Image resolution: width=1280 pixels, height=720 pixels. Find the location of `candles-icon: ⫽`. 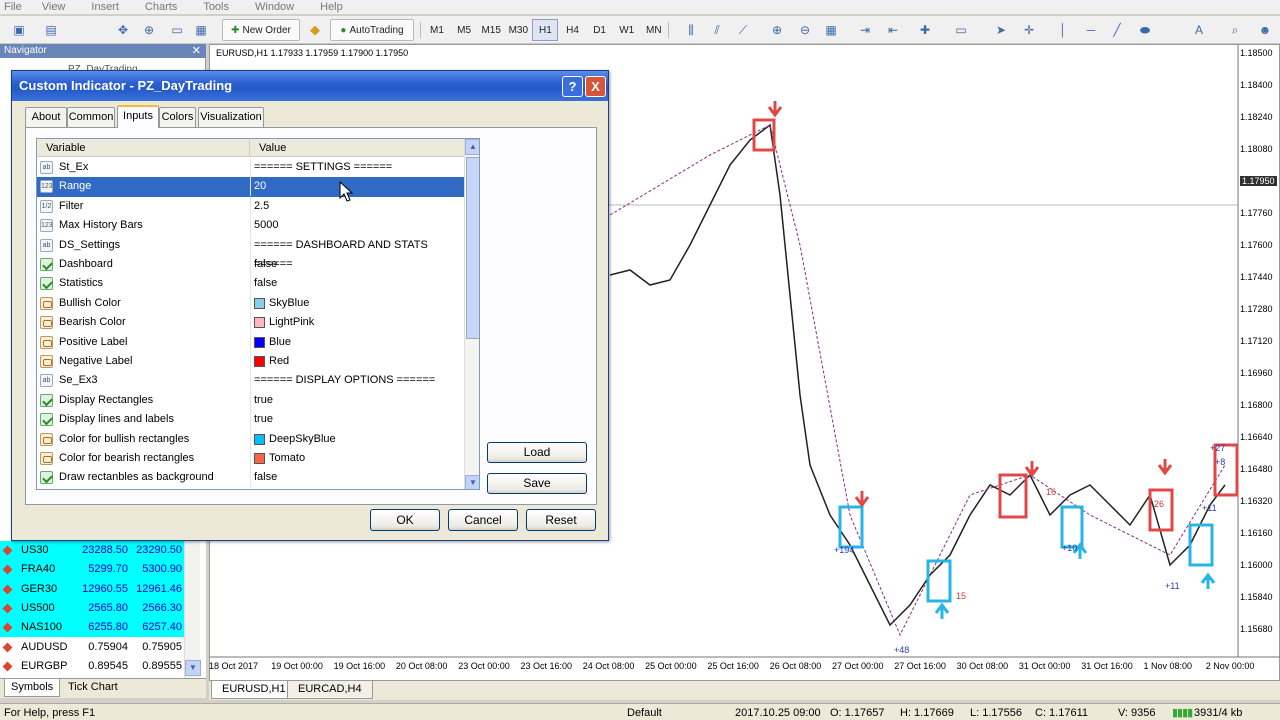

candles-icon: ⫽ is located at coordinates (717, 30).